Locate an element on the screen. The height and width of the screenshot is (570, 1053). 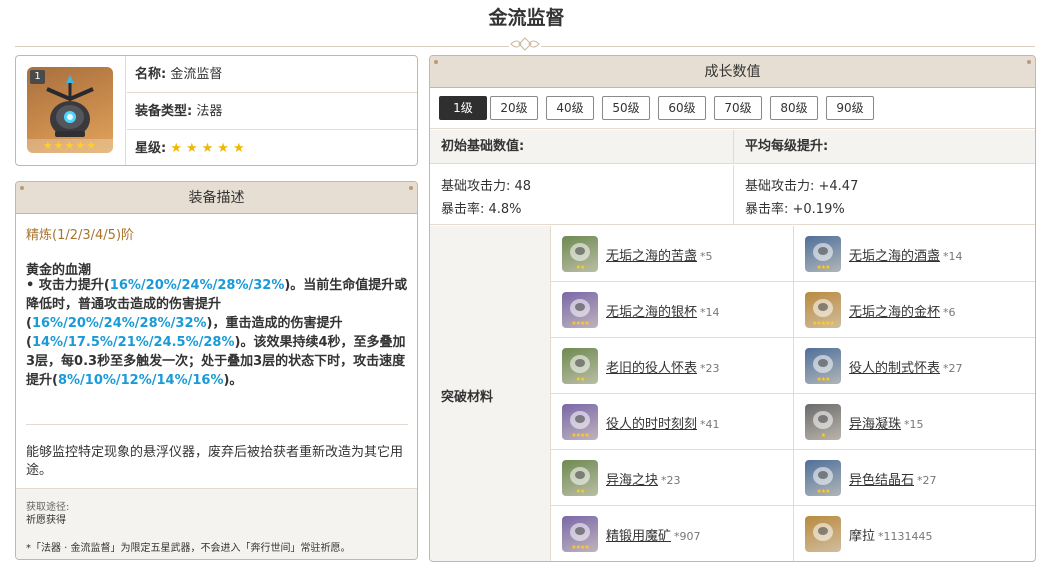
mora-coin-icon is located at coordinates (823, 534).